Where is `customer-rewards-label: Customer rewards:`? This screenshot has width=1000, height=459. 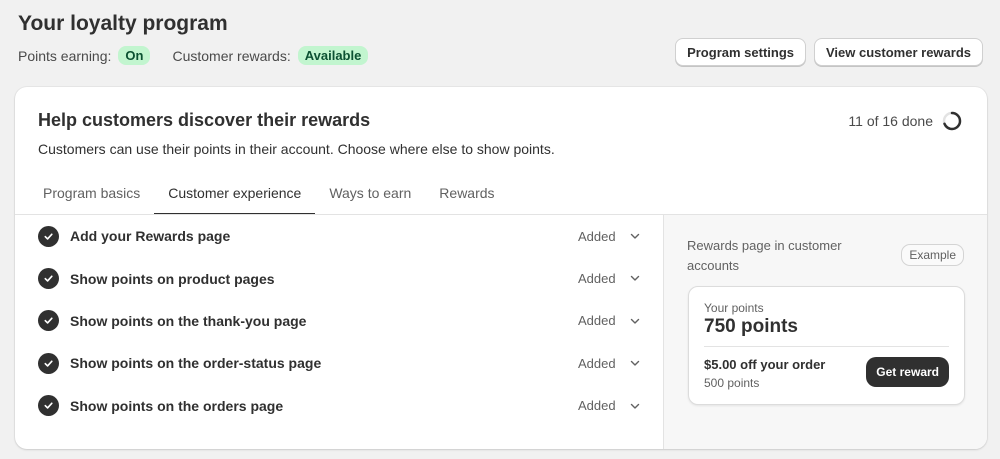
customer-rewards-label: Customer rewards: is located at coordinates (231, 55).